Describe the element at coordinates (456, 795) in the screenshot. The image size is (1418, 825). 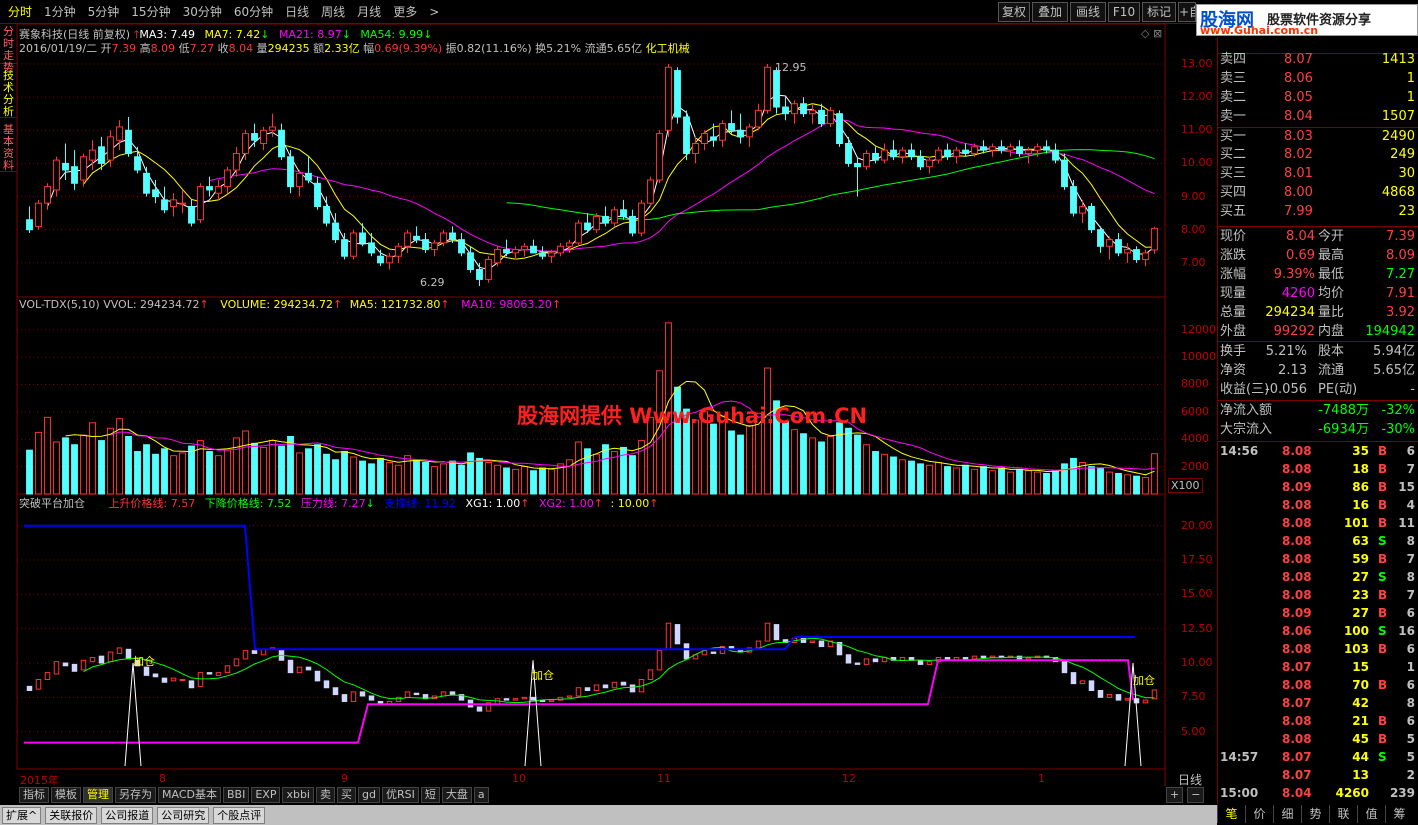
I see `indicator-tab: 大盘` at that location.